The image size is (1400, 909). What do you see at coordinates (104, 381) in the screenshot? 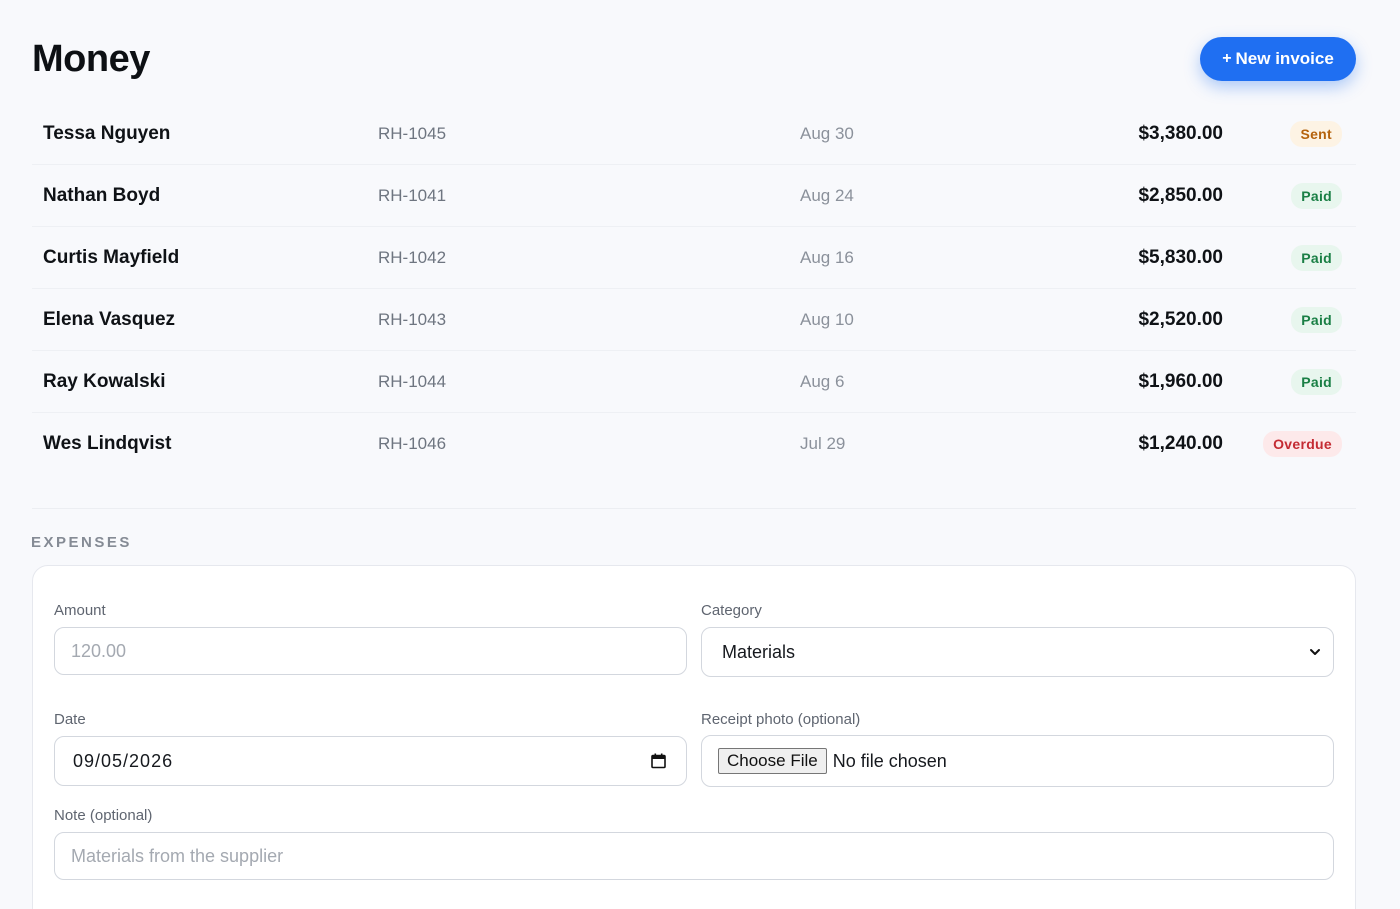
I see `client-name: Ray Kowalski` at bounding box center [104, 381].